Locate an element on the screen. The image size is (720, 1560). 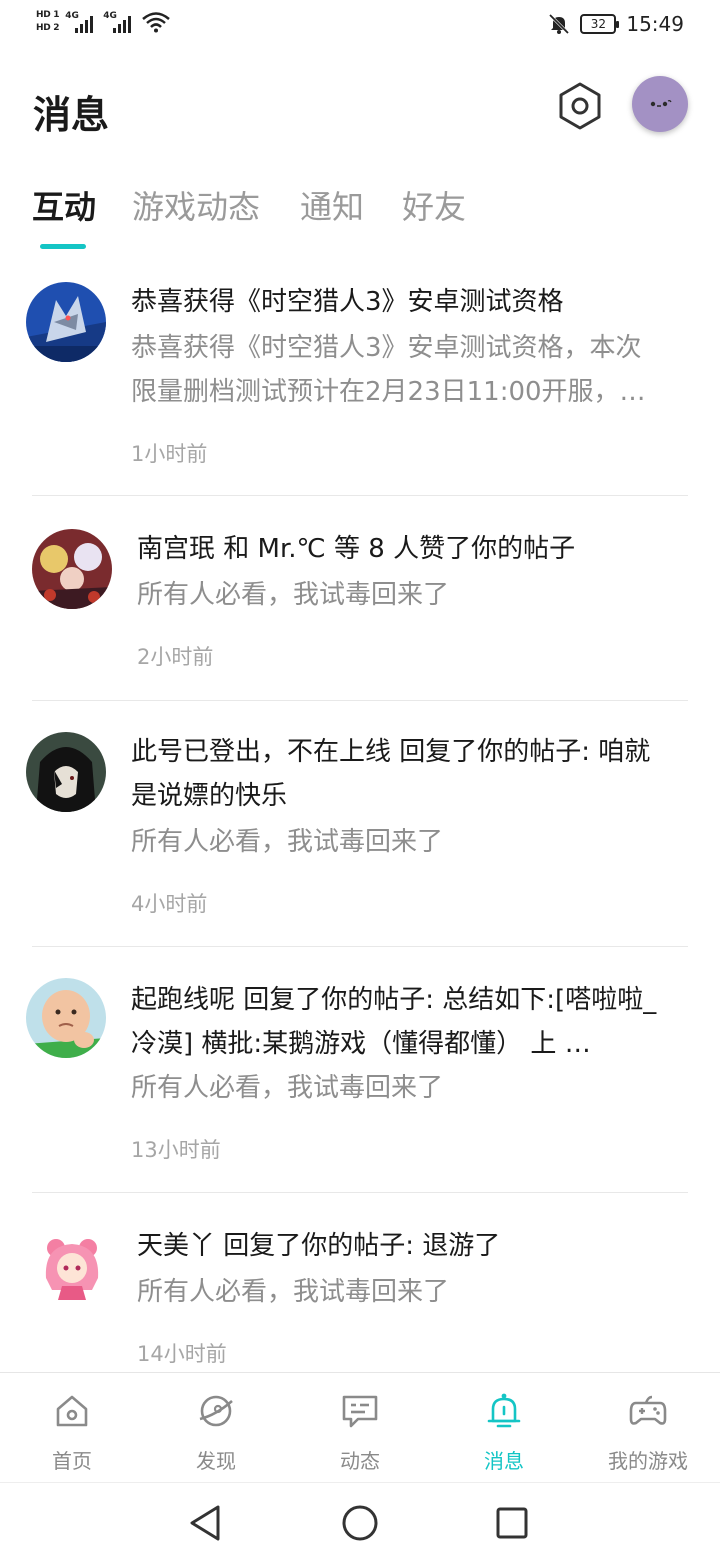
recents-button is located at coordinates (512, 1523).